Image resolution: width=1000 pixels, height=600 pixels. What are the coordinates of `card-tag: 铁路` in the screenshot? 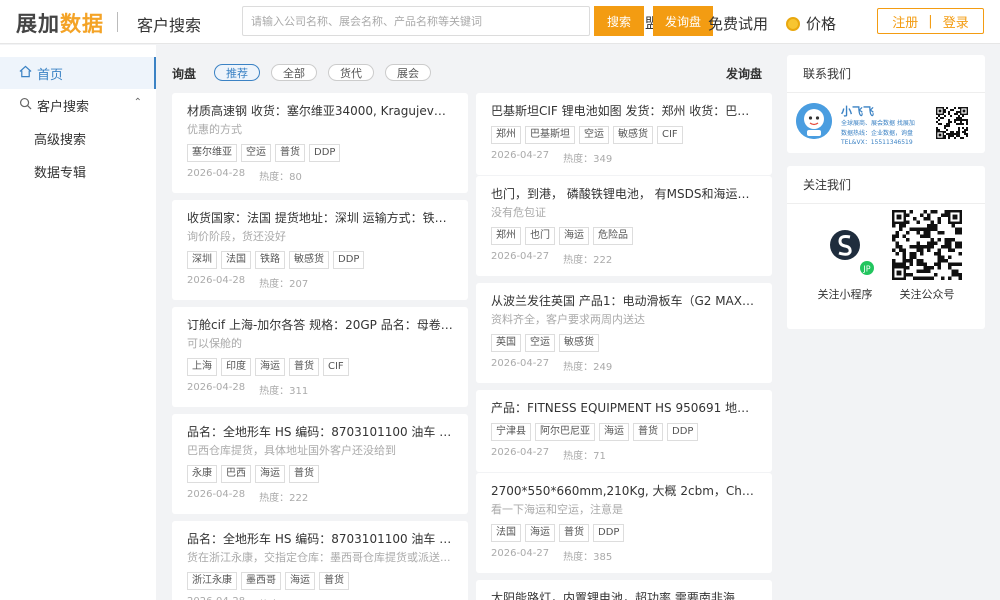 It's located at (270, 260).